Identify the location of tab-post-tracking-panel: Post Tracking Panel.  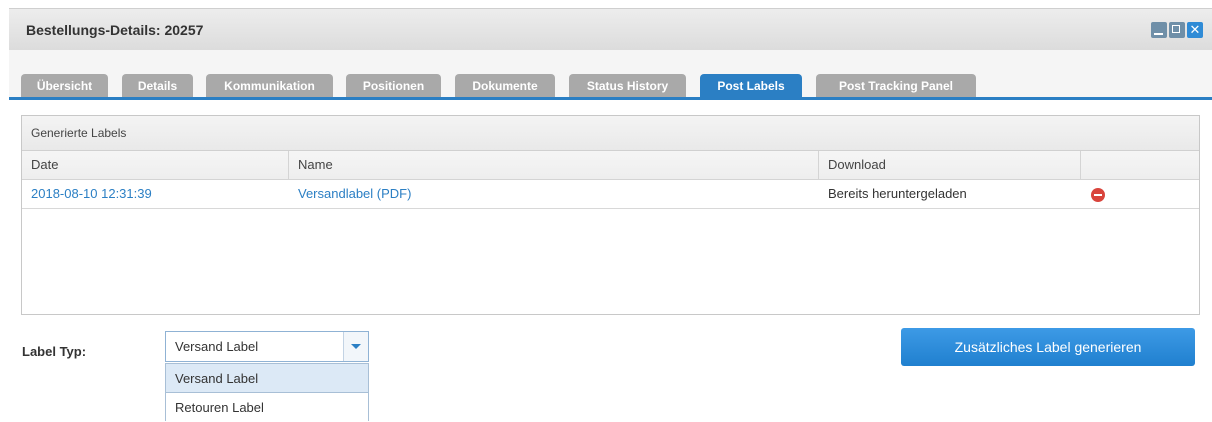
(896, 86).